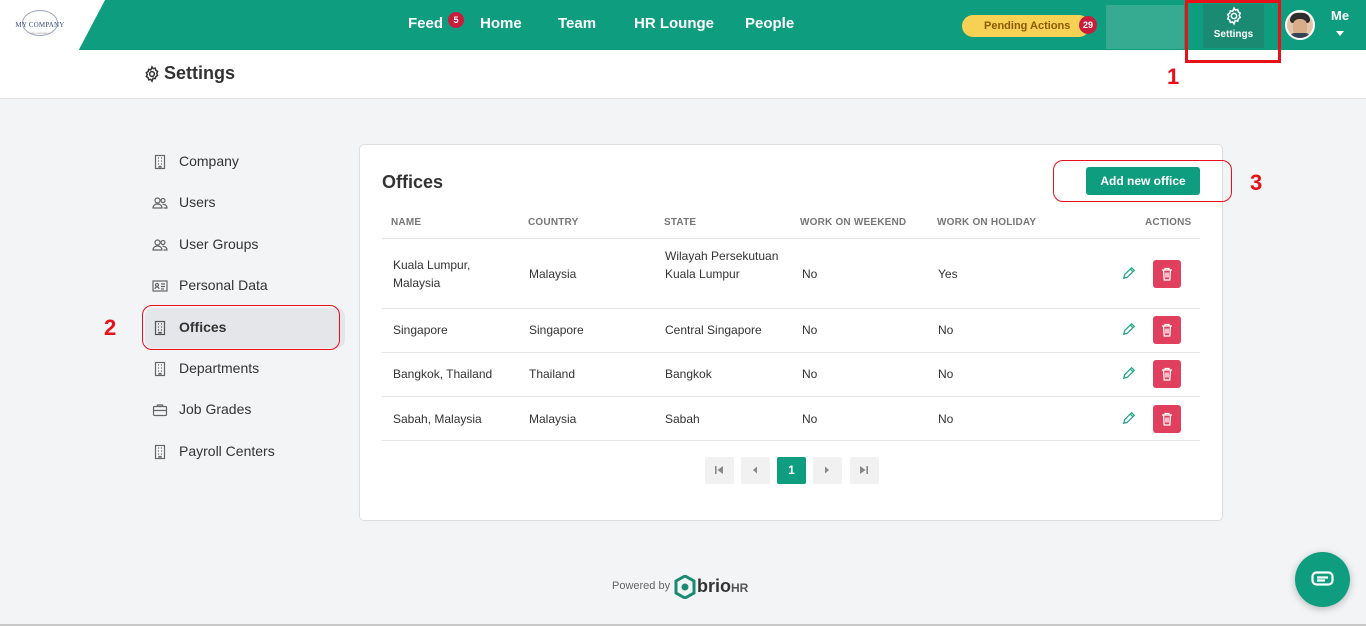 The width and height of the screenshot is (1366, 626). Describe the element at coordinates (714, 586) in the screenshot. I see `brio-brand: brio` at that location.